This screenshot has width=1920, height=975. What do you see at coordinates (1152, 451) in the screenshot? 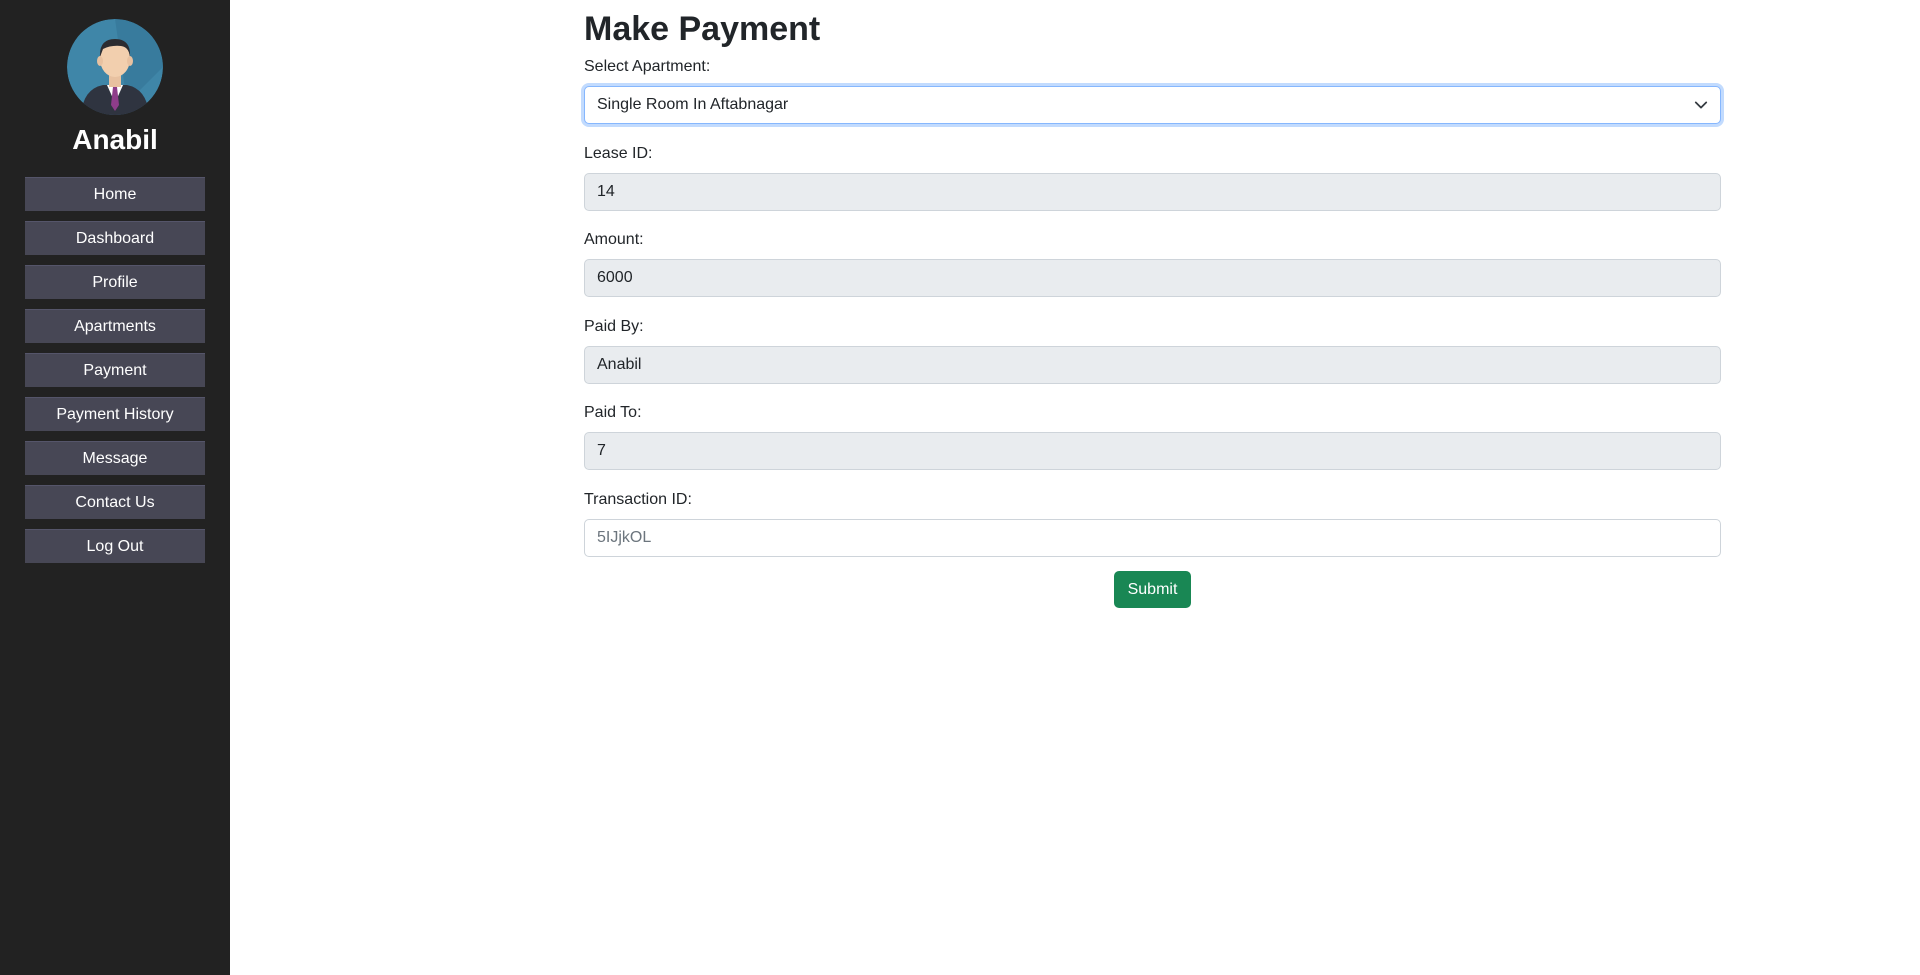
I see `paid-to-field: 7` at bounding box center [1152, 451].